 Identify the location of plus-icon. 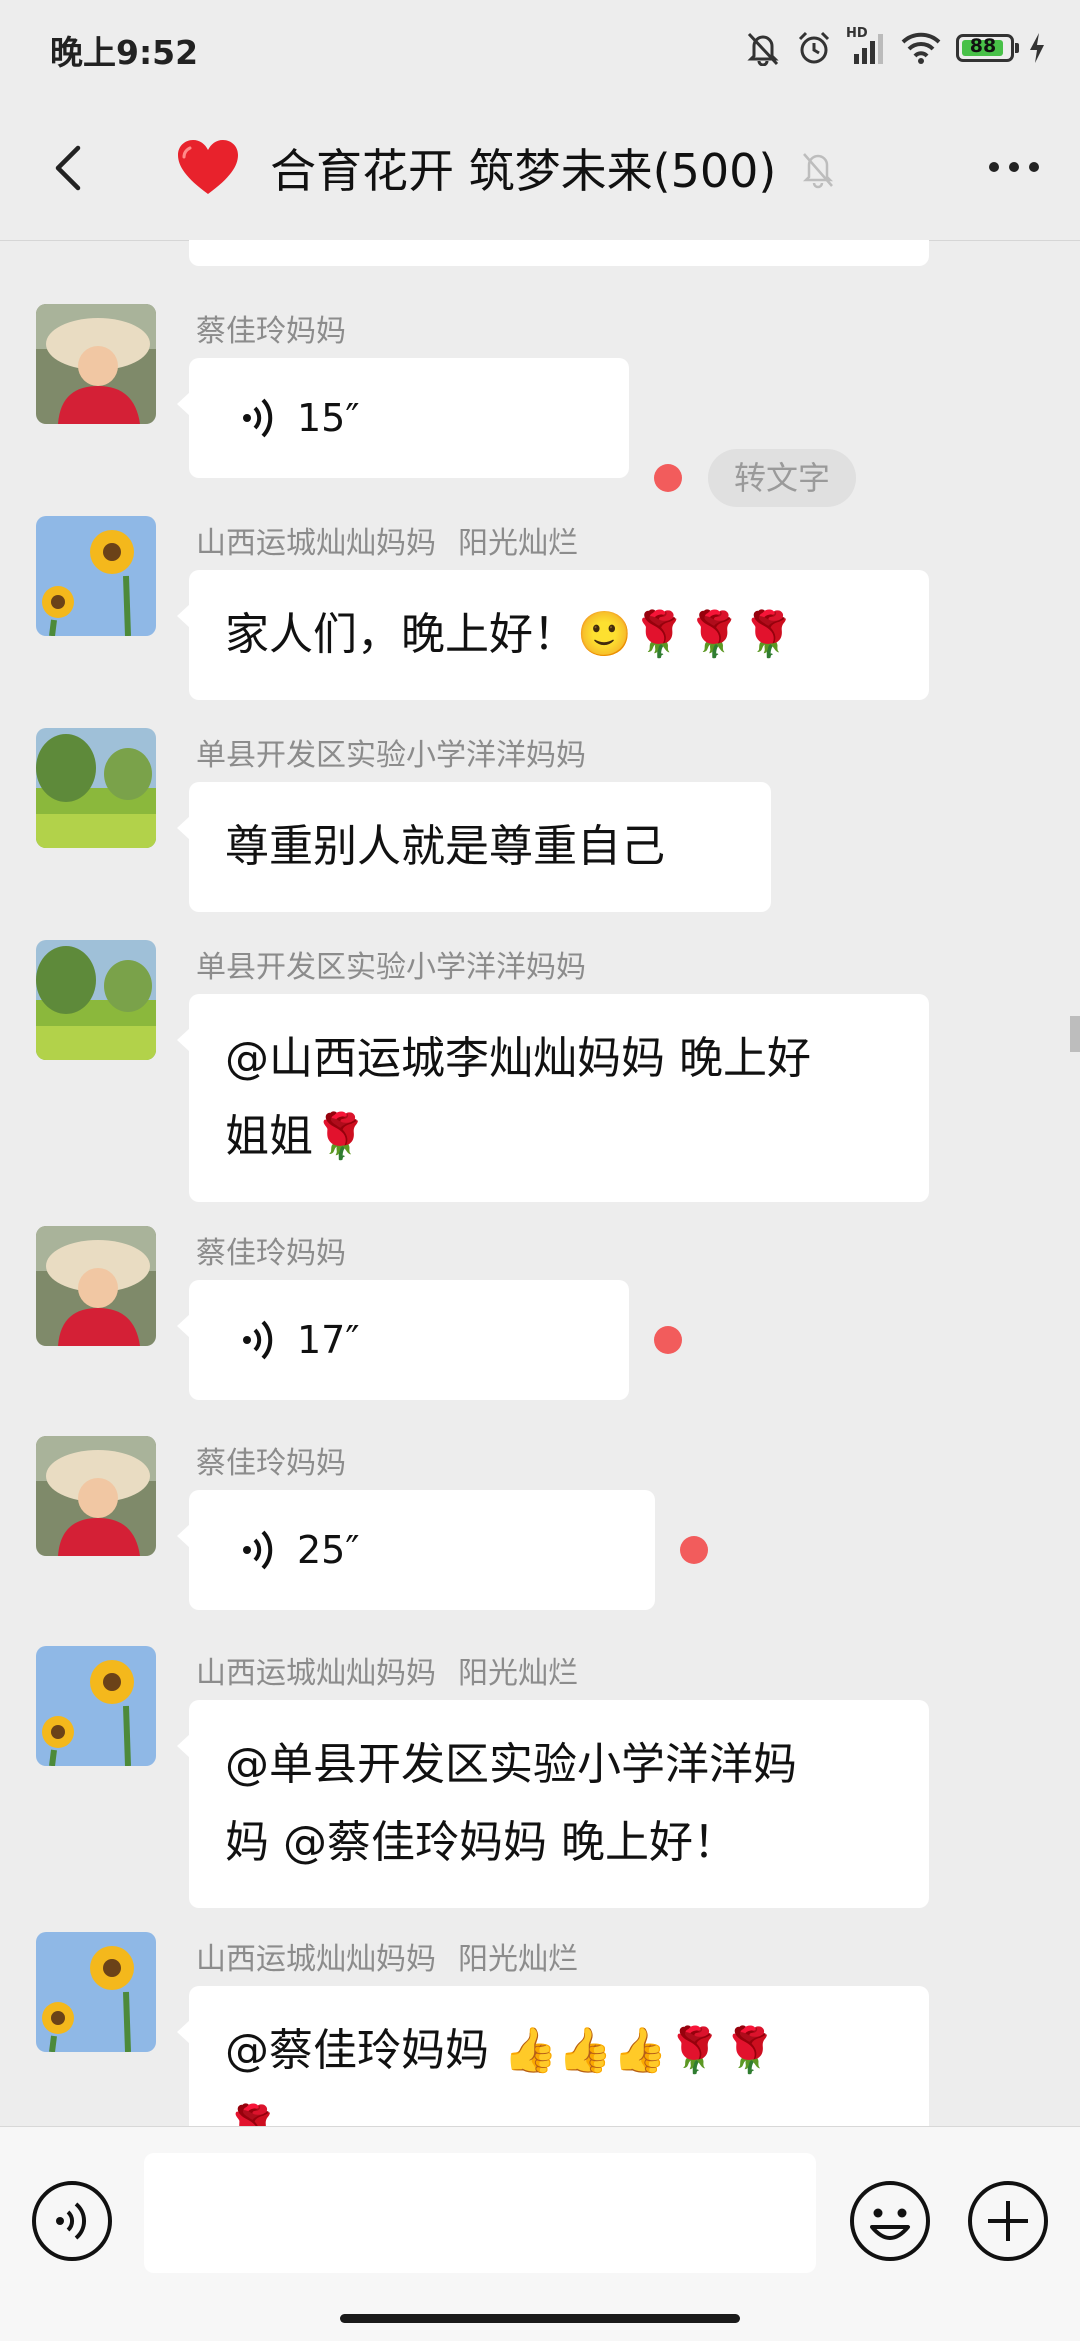
(1008, 2221).